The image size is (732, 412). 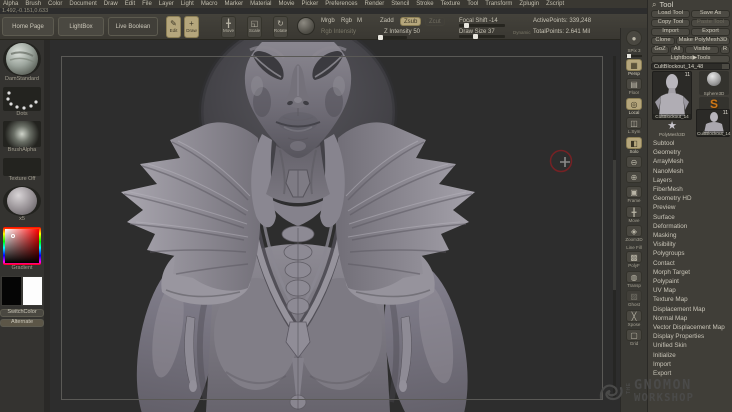 I want to click on switch-color-button: SwitchColor, so click(x=22, y=313).